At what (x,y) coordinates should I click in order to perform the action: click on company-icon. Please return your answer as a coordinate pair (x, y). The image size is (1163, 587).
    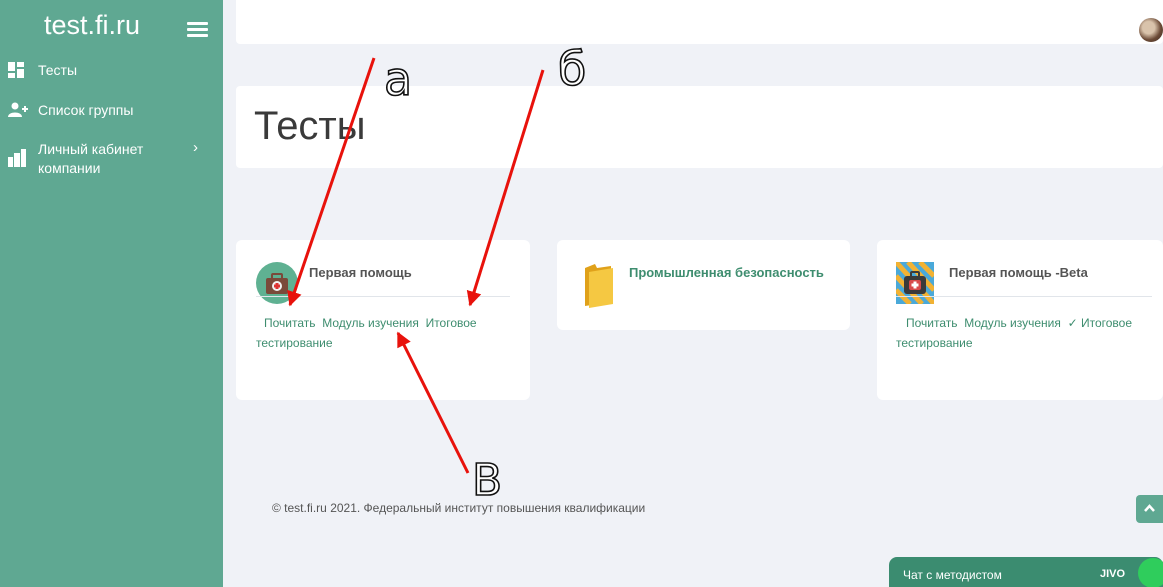
    Looking at the image, I should click on (17, 158).